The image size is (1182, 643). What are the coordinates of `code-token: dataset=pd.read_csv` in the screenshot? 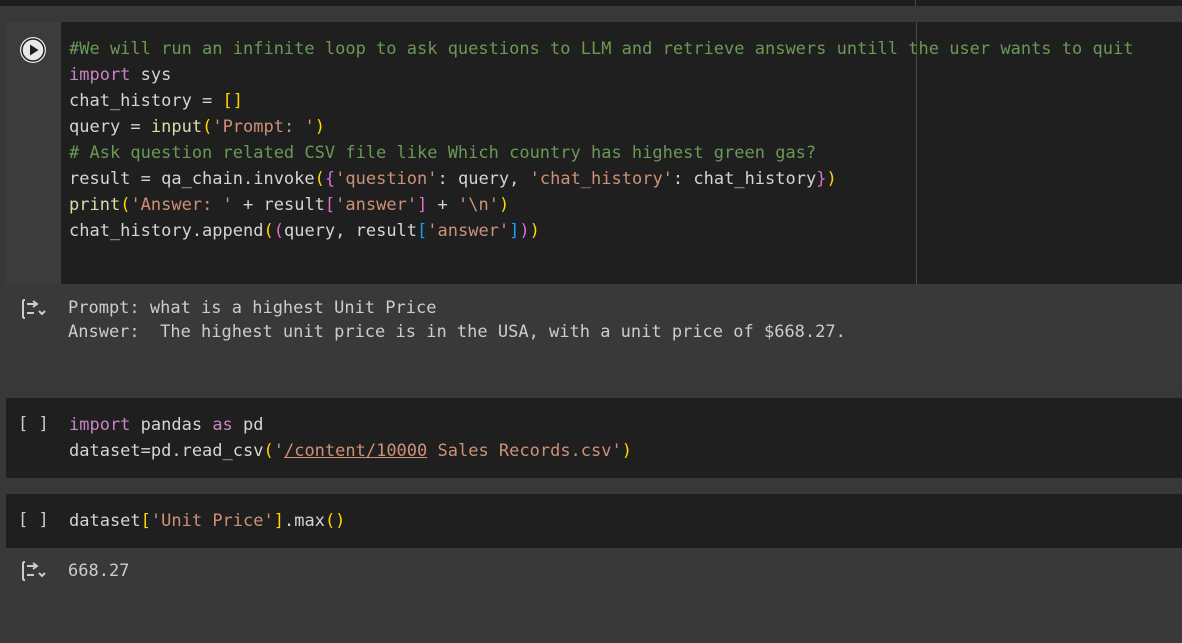 It's located at (166, 451).